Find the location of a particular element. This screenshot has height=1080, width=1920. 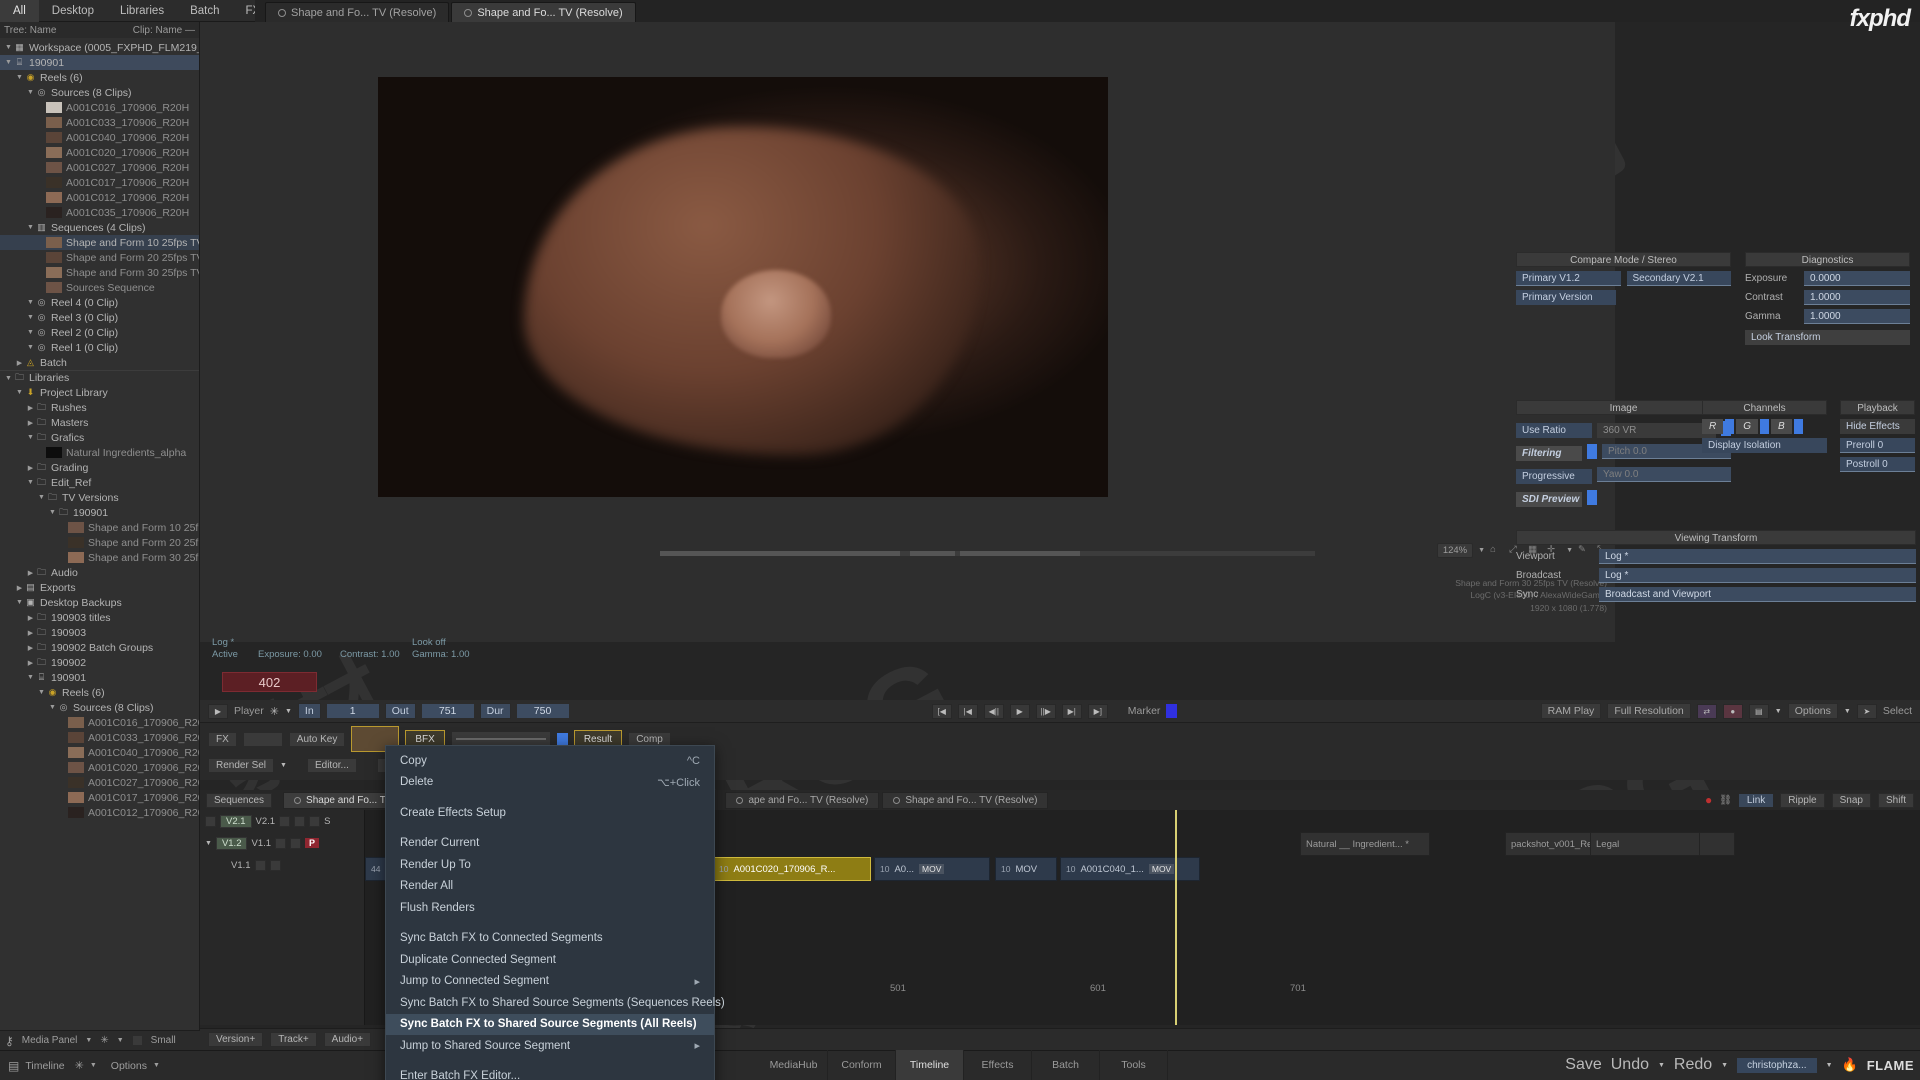

viewer-scrub-bar is located at coordinates (987, 553).